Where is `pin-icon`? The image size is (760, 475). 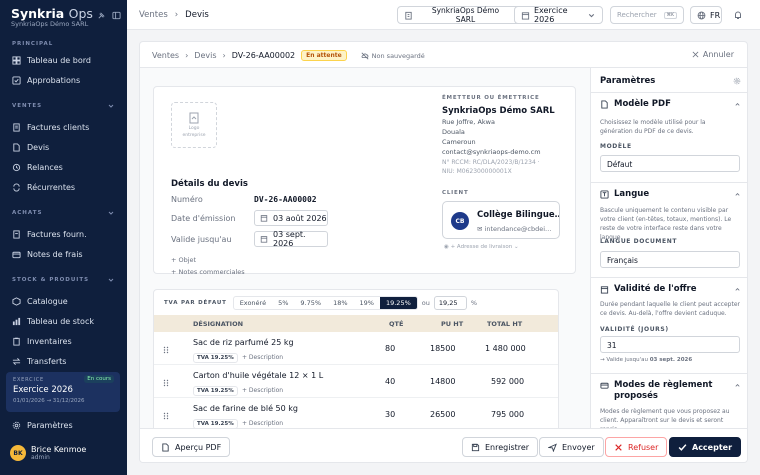
pin-icon is located at coordinates (101, 15).